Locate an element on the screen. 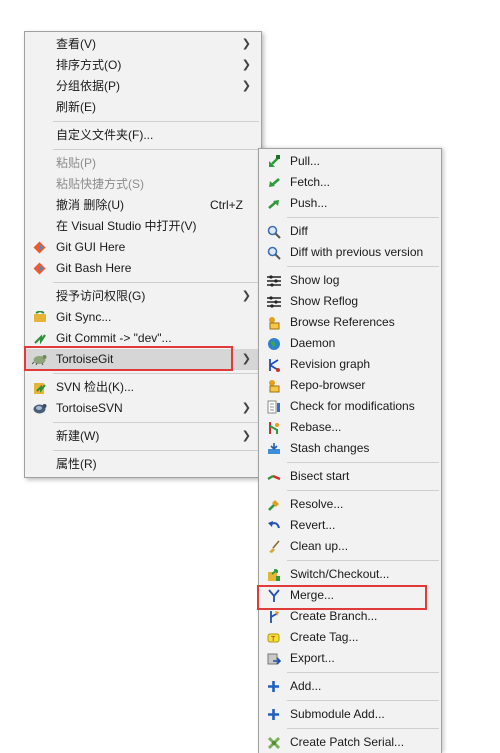 This screenshot has width=500, height=753. submenu-item-bisect-start: Bisect start is located at coordinates (350, 476).